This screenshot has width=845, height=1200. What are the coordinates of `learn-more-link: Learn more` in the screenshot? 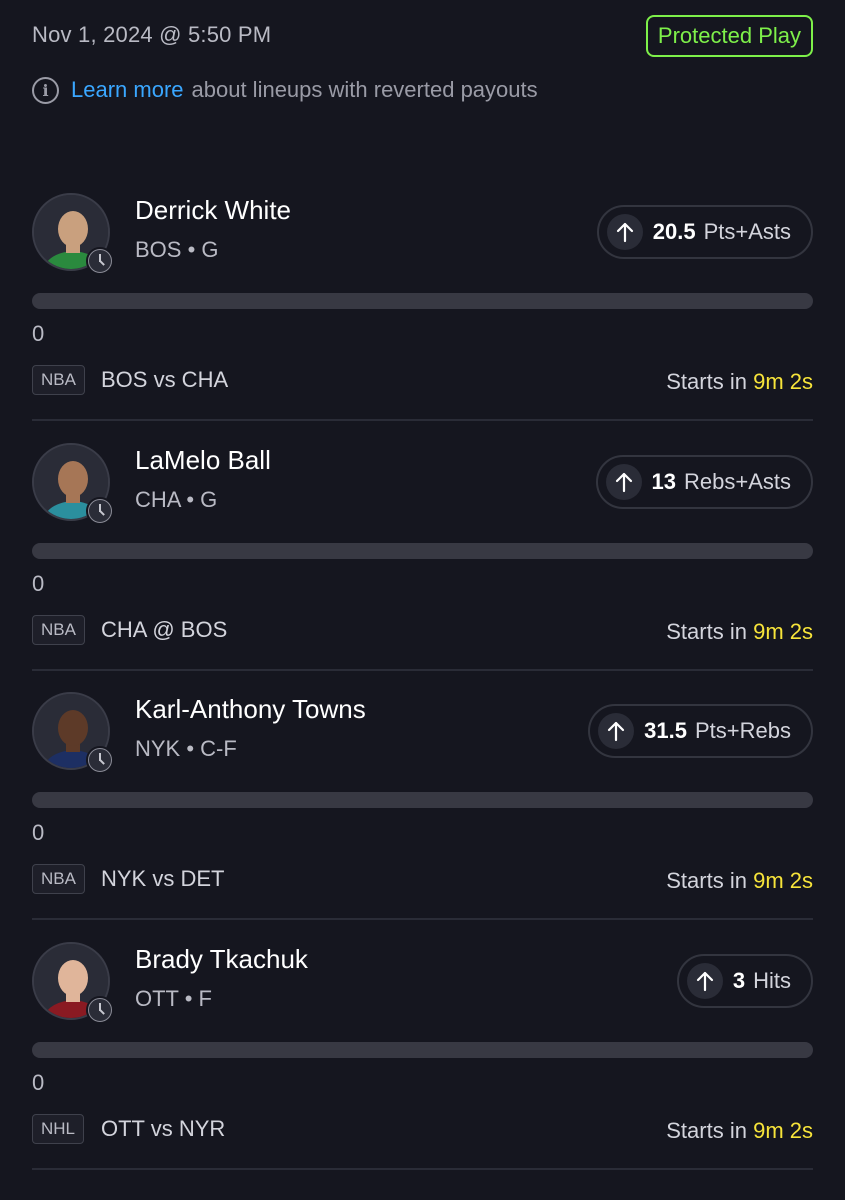 It's located at (127, 90).